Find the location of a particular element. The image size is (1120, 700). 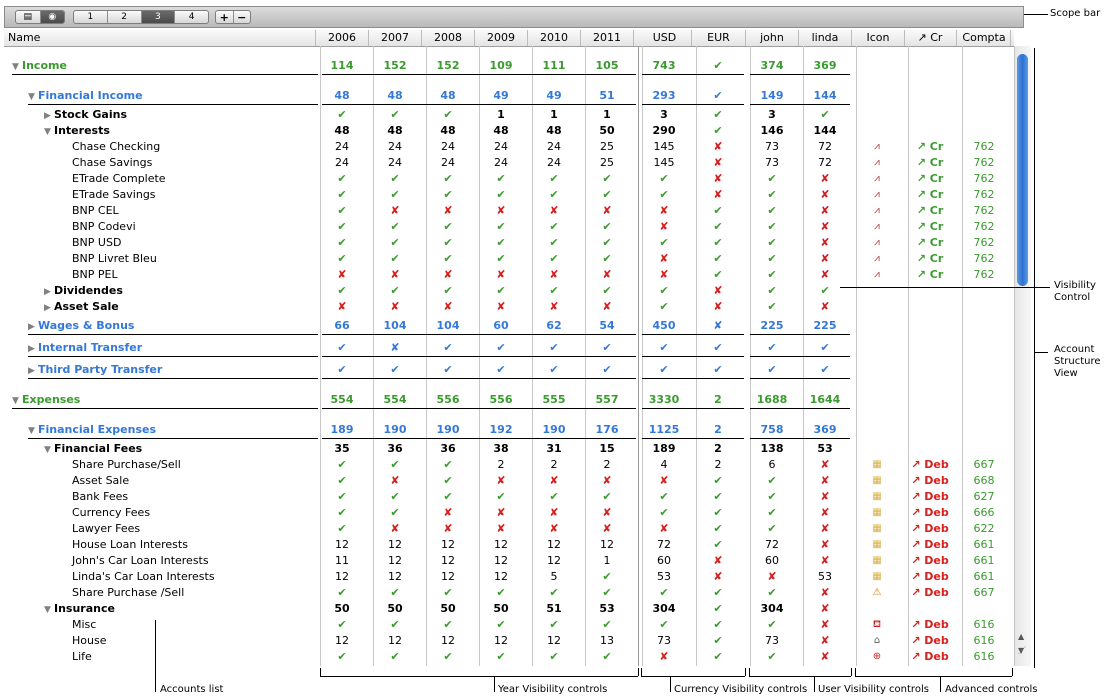

visibility-cell: 11 is located at coordinates (342, 561).